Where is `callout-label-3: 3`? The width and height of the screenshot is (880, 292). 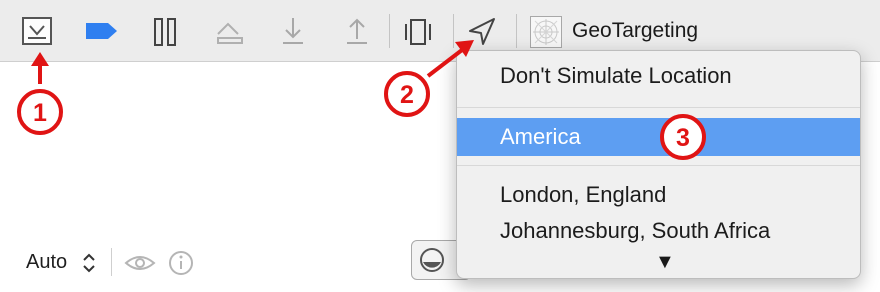 callout-label-3: 3 is located at coordinates (683, 138).